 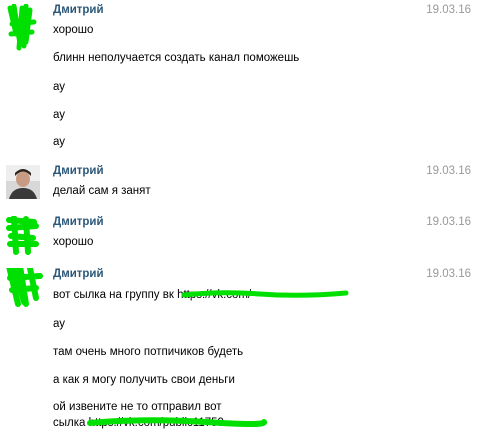 What do you see at coordinates (23, 182) in the screenshot?
I see `avatar-photo` at bounding box center [23, 182].